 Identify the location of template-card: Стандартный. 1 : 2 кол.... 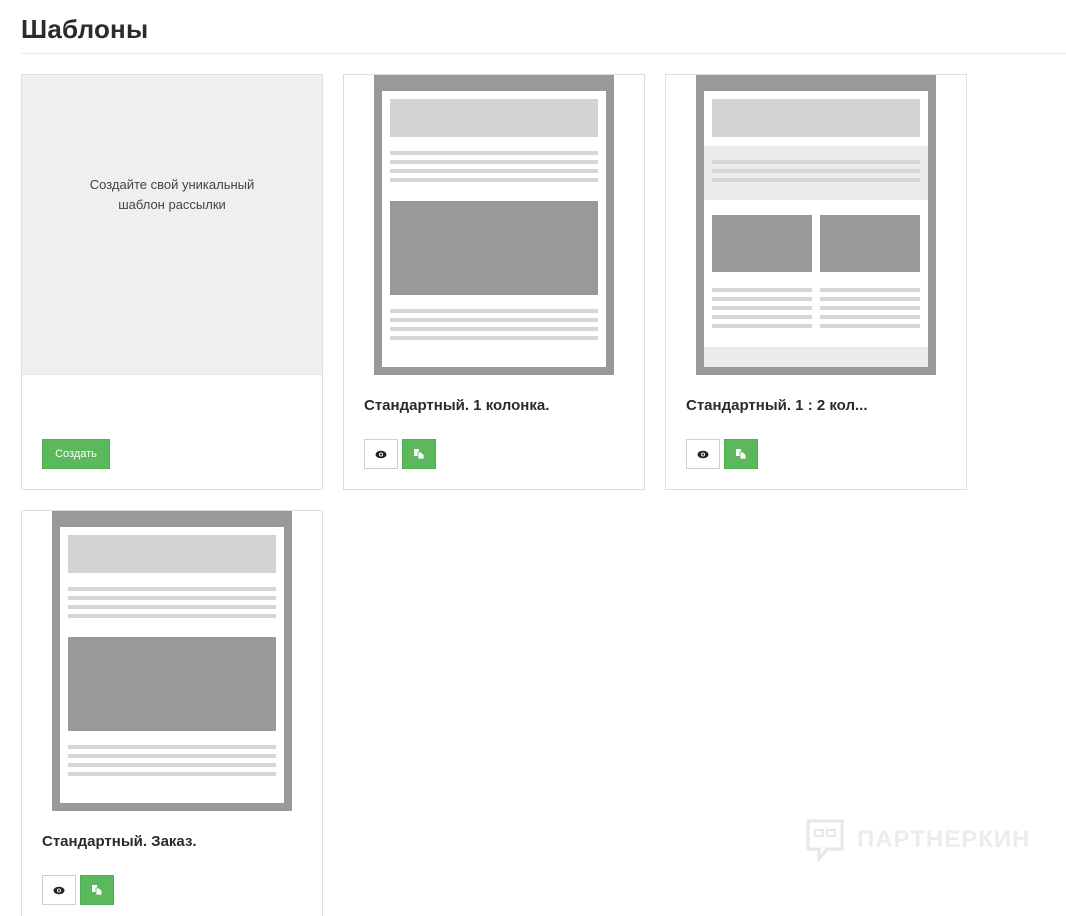
(816, 282).